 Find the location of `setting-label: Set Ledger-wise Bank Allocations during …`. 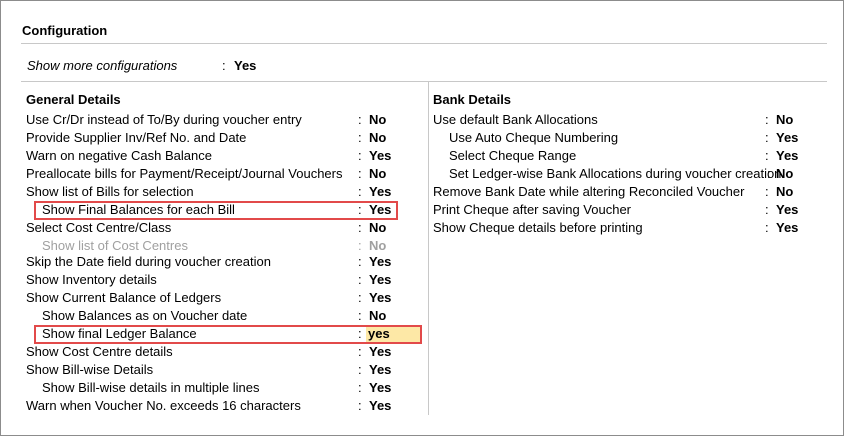

setting-label: Set Ledger-wise Bank Allocations during … is located at coordinates (615, 173).